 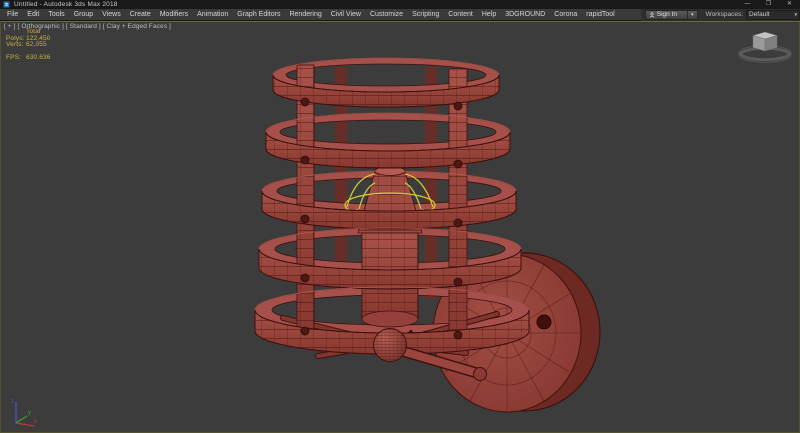 I want to click on menu-bar-right: Sign In ▾ Workspaces: Default ▾, so click(x=720, y=14).